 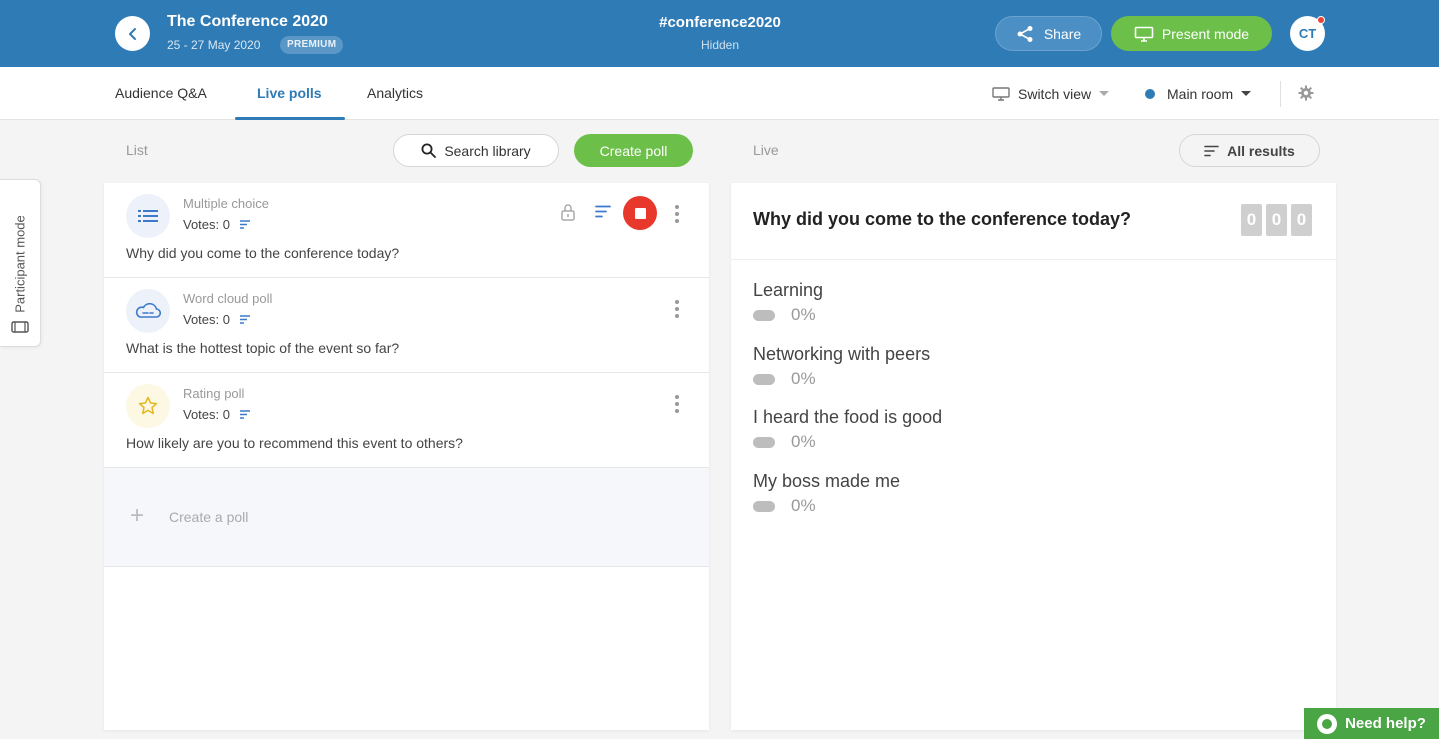 I want to click on room-dropdown: Main room, so click(x=1198, y=94).